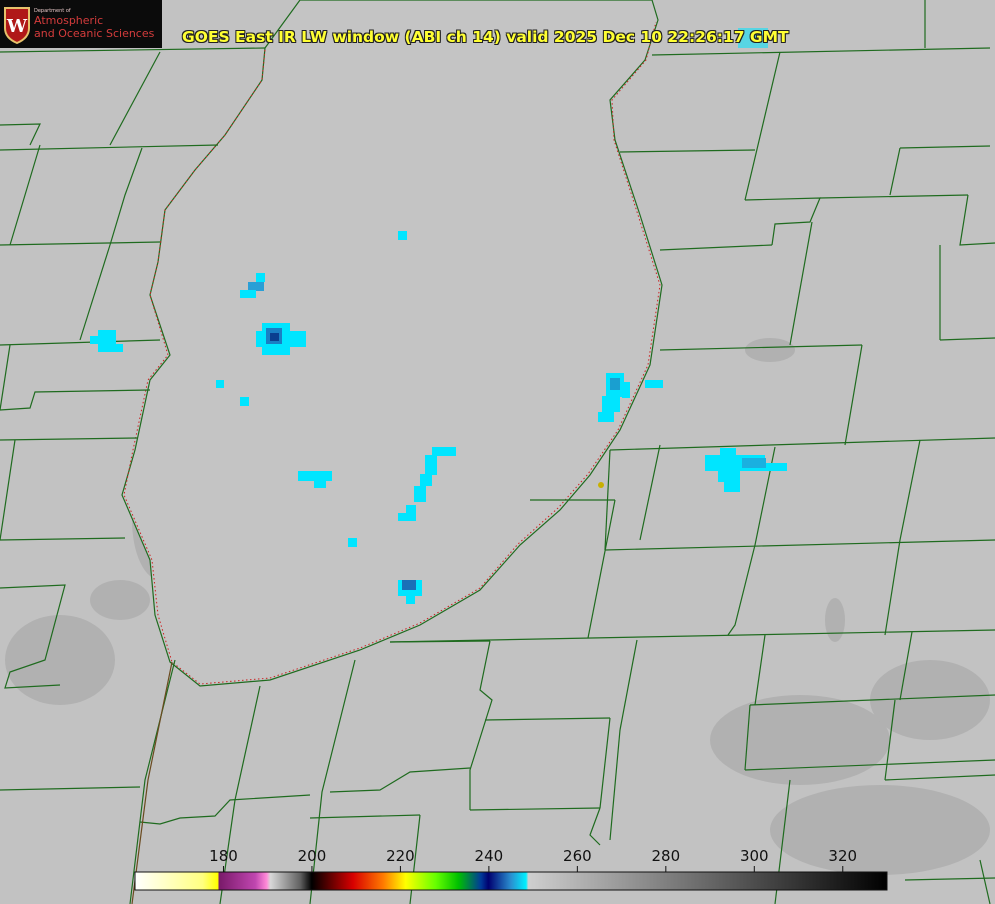  I want to click on colorbar-tick-label: 240, so click(489, 856).